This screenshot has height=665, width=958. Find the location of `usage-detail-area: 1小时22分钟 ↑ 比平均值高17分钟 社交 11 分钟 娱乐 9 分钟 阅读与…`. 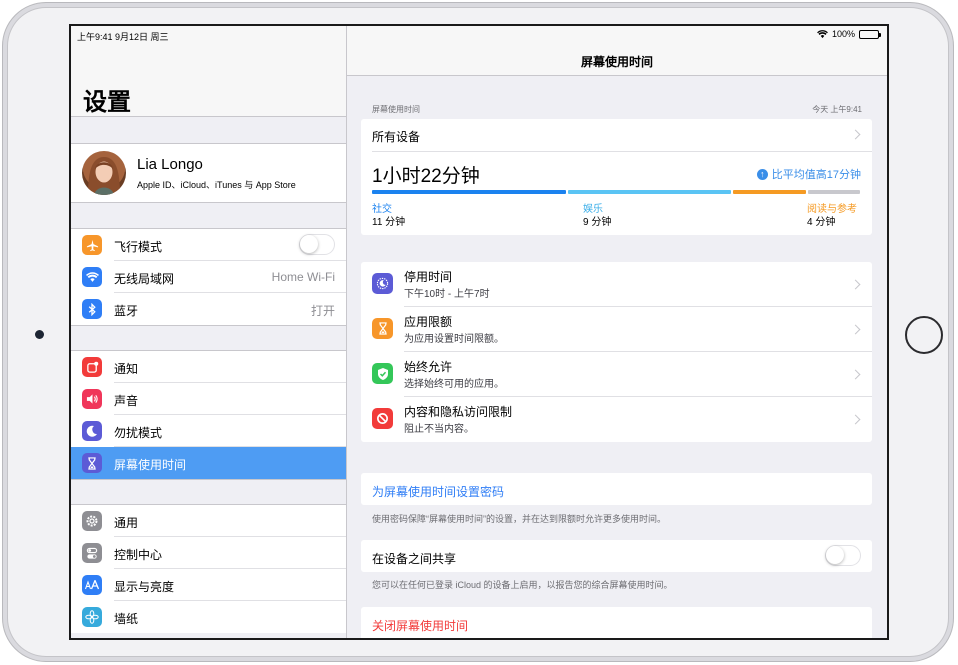

usage-detail-area: 1小时22分钟 ↑ 比平均值高17分钟 社交 11 分钟 娱乐 9 分钟 阅读与… is located at coordinates (616, 193).